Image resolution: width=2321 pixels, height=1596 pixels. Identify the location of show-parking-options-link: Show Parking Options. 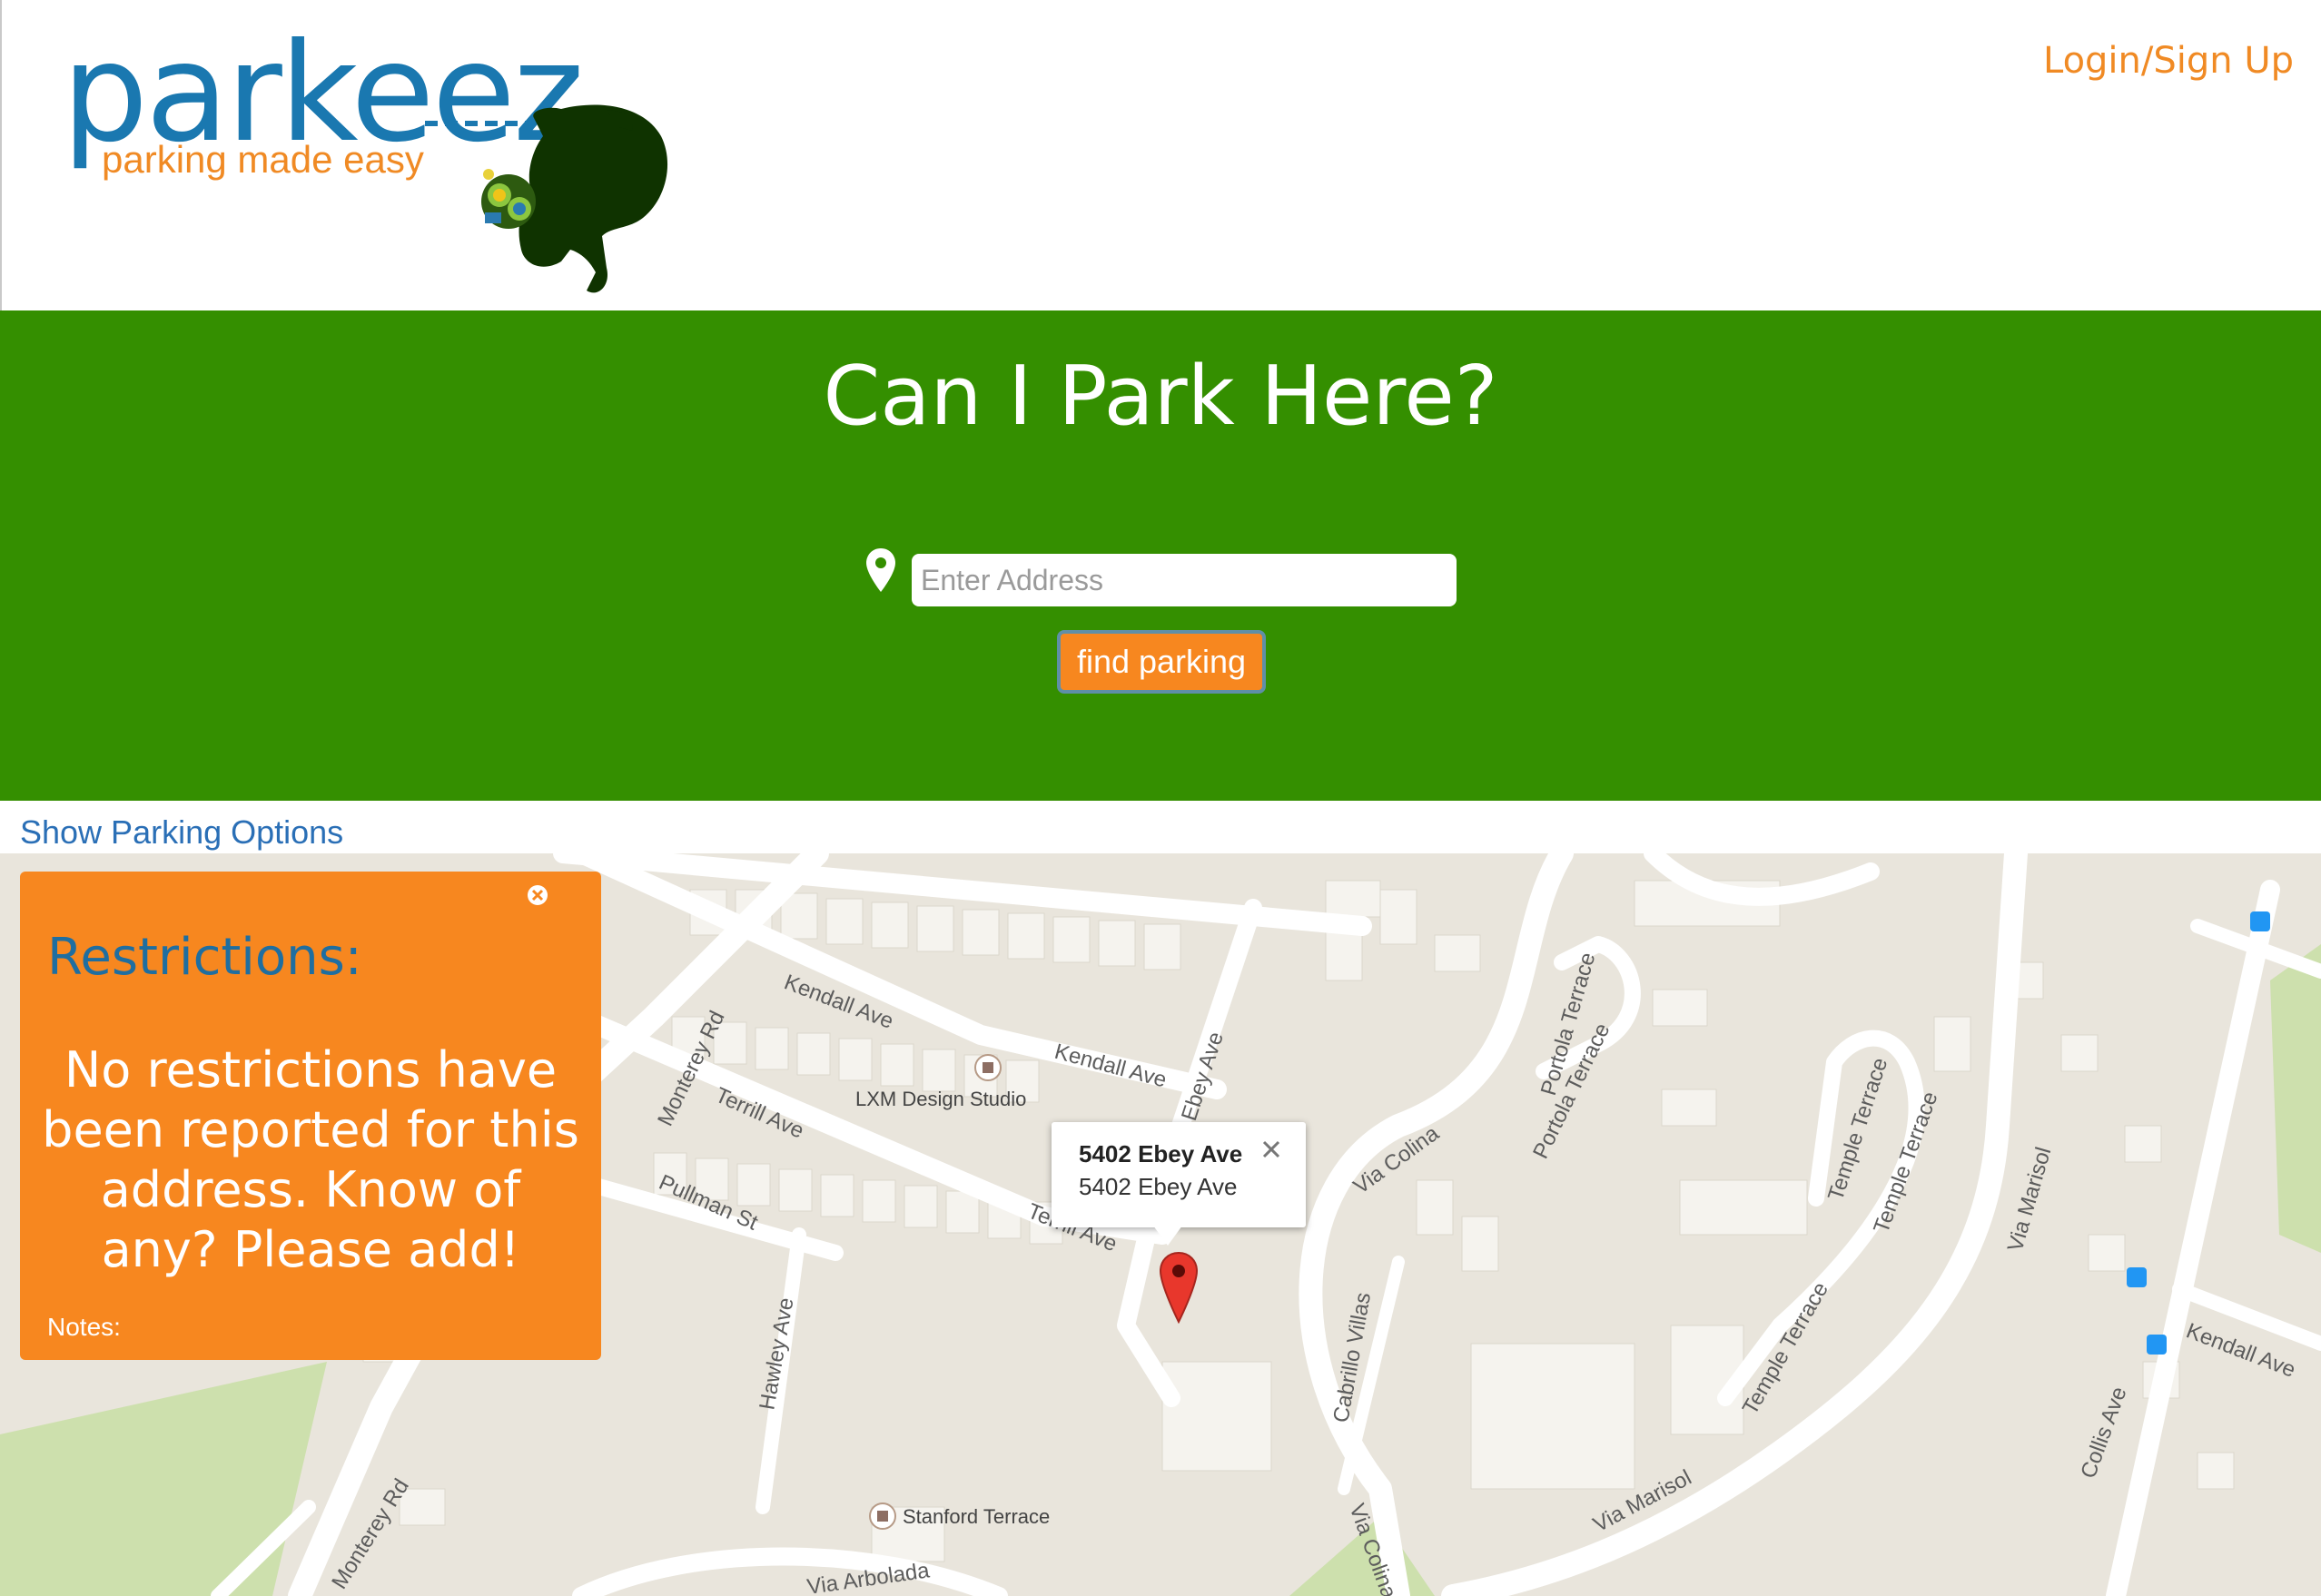
(181, 832).